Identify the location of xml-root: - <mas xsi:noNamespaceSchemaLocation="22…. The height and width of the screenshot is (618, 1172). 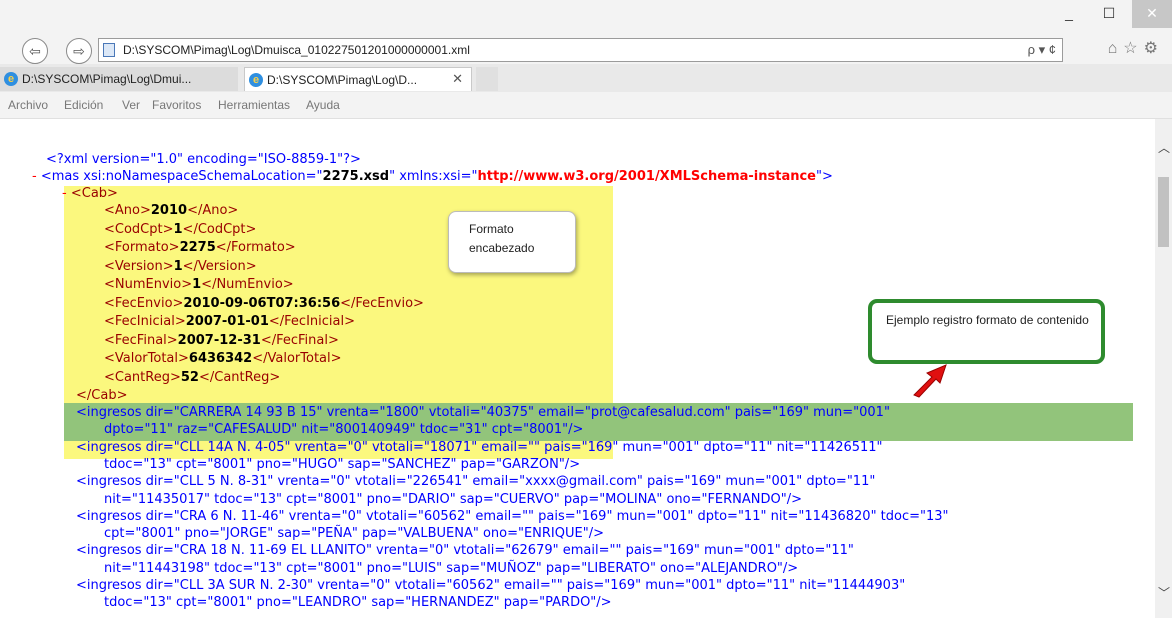
(432, 176).